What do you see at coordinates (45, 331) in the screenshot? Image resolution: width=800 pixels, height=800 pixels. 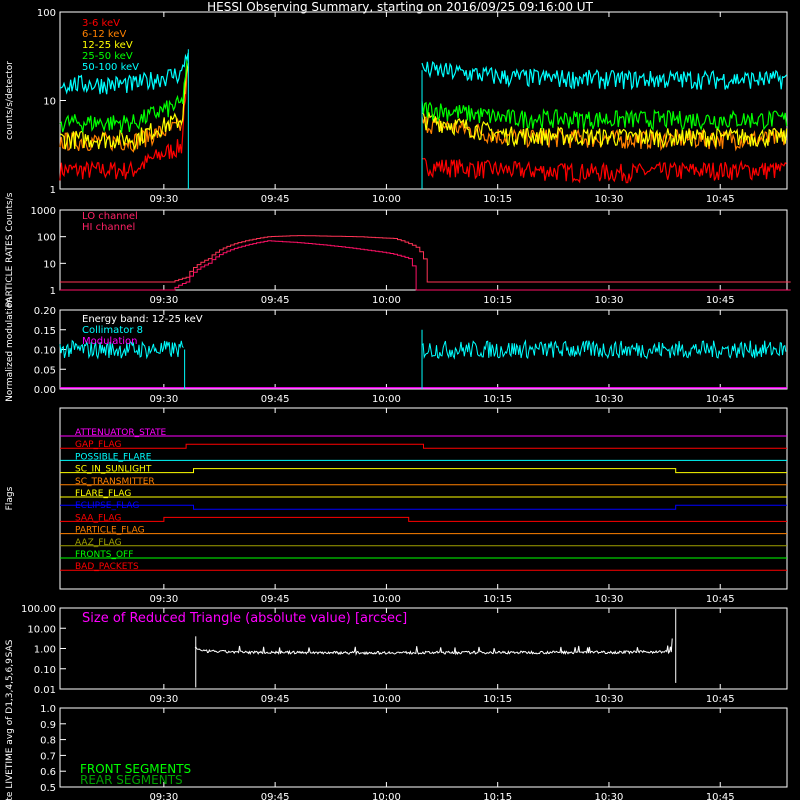 I see `y-tick-label: 0.15` at bounding box center [45, 331].